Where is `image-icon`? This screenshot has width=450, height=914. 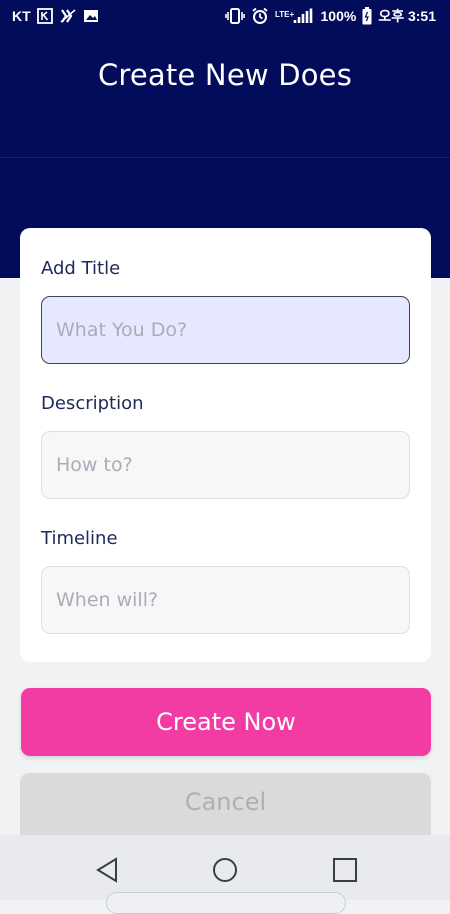 image-icon is located at coordinates (91, 16).